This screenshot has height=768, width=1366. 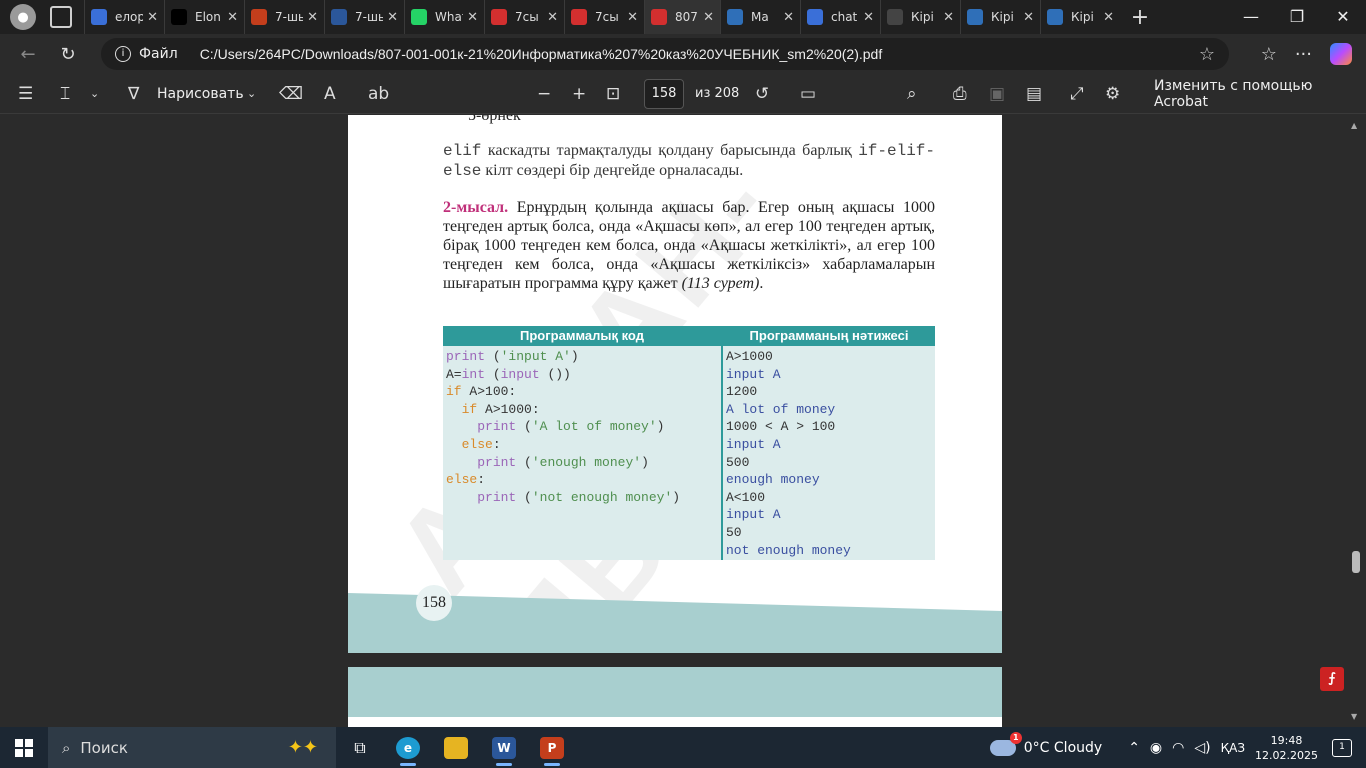 I want to click on browser-tab: елорда✕, so click(x=124, y=17).